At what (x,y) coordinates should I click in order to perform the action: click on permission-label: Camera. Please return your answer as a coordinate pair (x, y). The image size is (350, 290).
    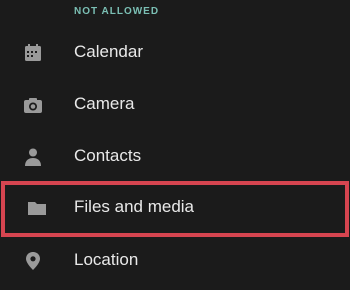
    Looking at the image, I should click on (104, 103).